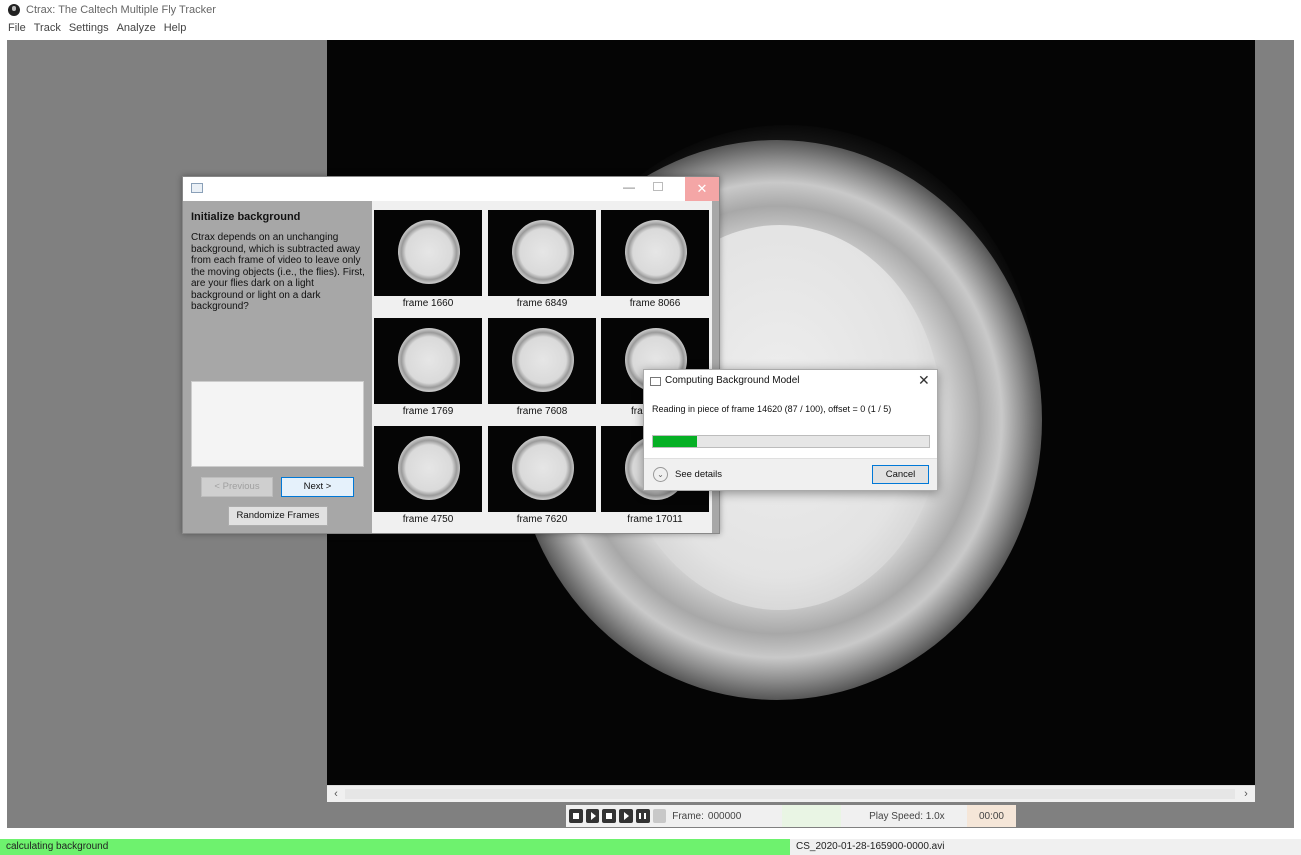 The width and height of the screenshot is (1301, 855). Describe the element at coordinates (14, 10) in the screenshot. I see `ctrax-fly-icon` at that location.